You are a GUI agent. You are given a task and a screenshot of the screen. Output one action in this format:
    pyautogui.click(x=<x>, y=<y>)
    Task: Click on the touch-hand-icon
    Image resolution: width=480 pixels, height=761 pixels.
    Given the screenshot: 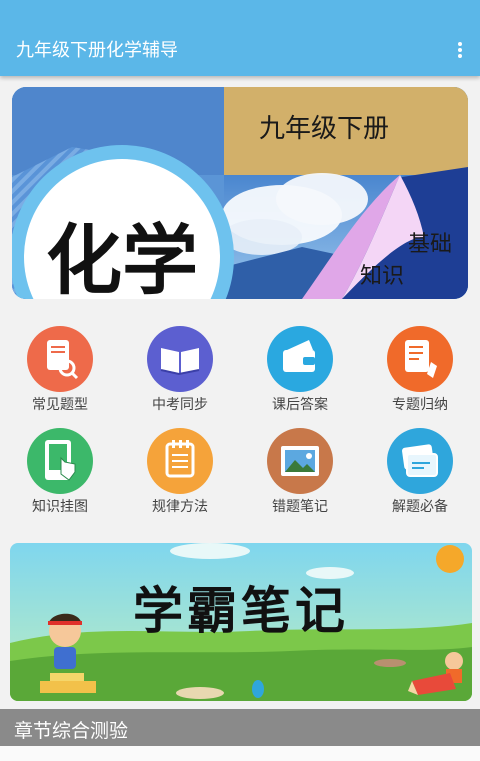 What is the action you would take?
    pyautogui.click(x=60, y=461)
    